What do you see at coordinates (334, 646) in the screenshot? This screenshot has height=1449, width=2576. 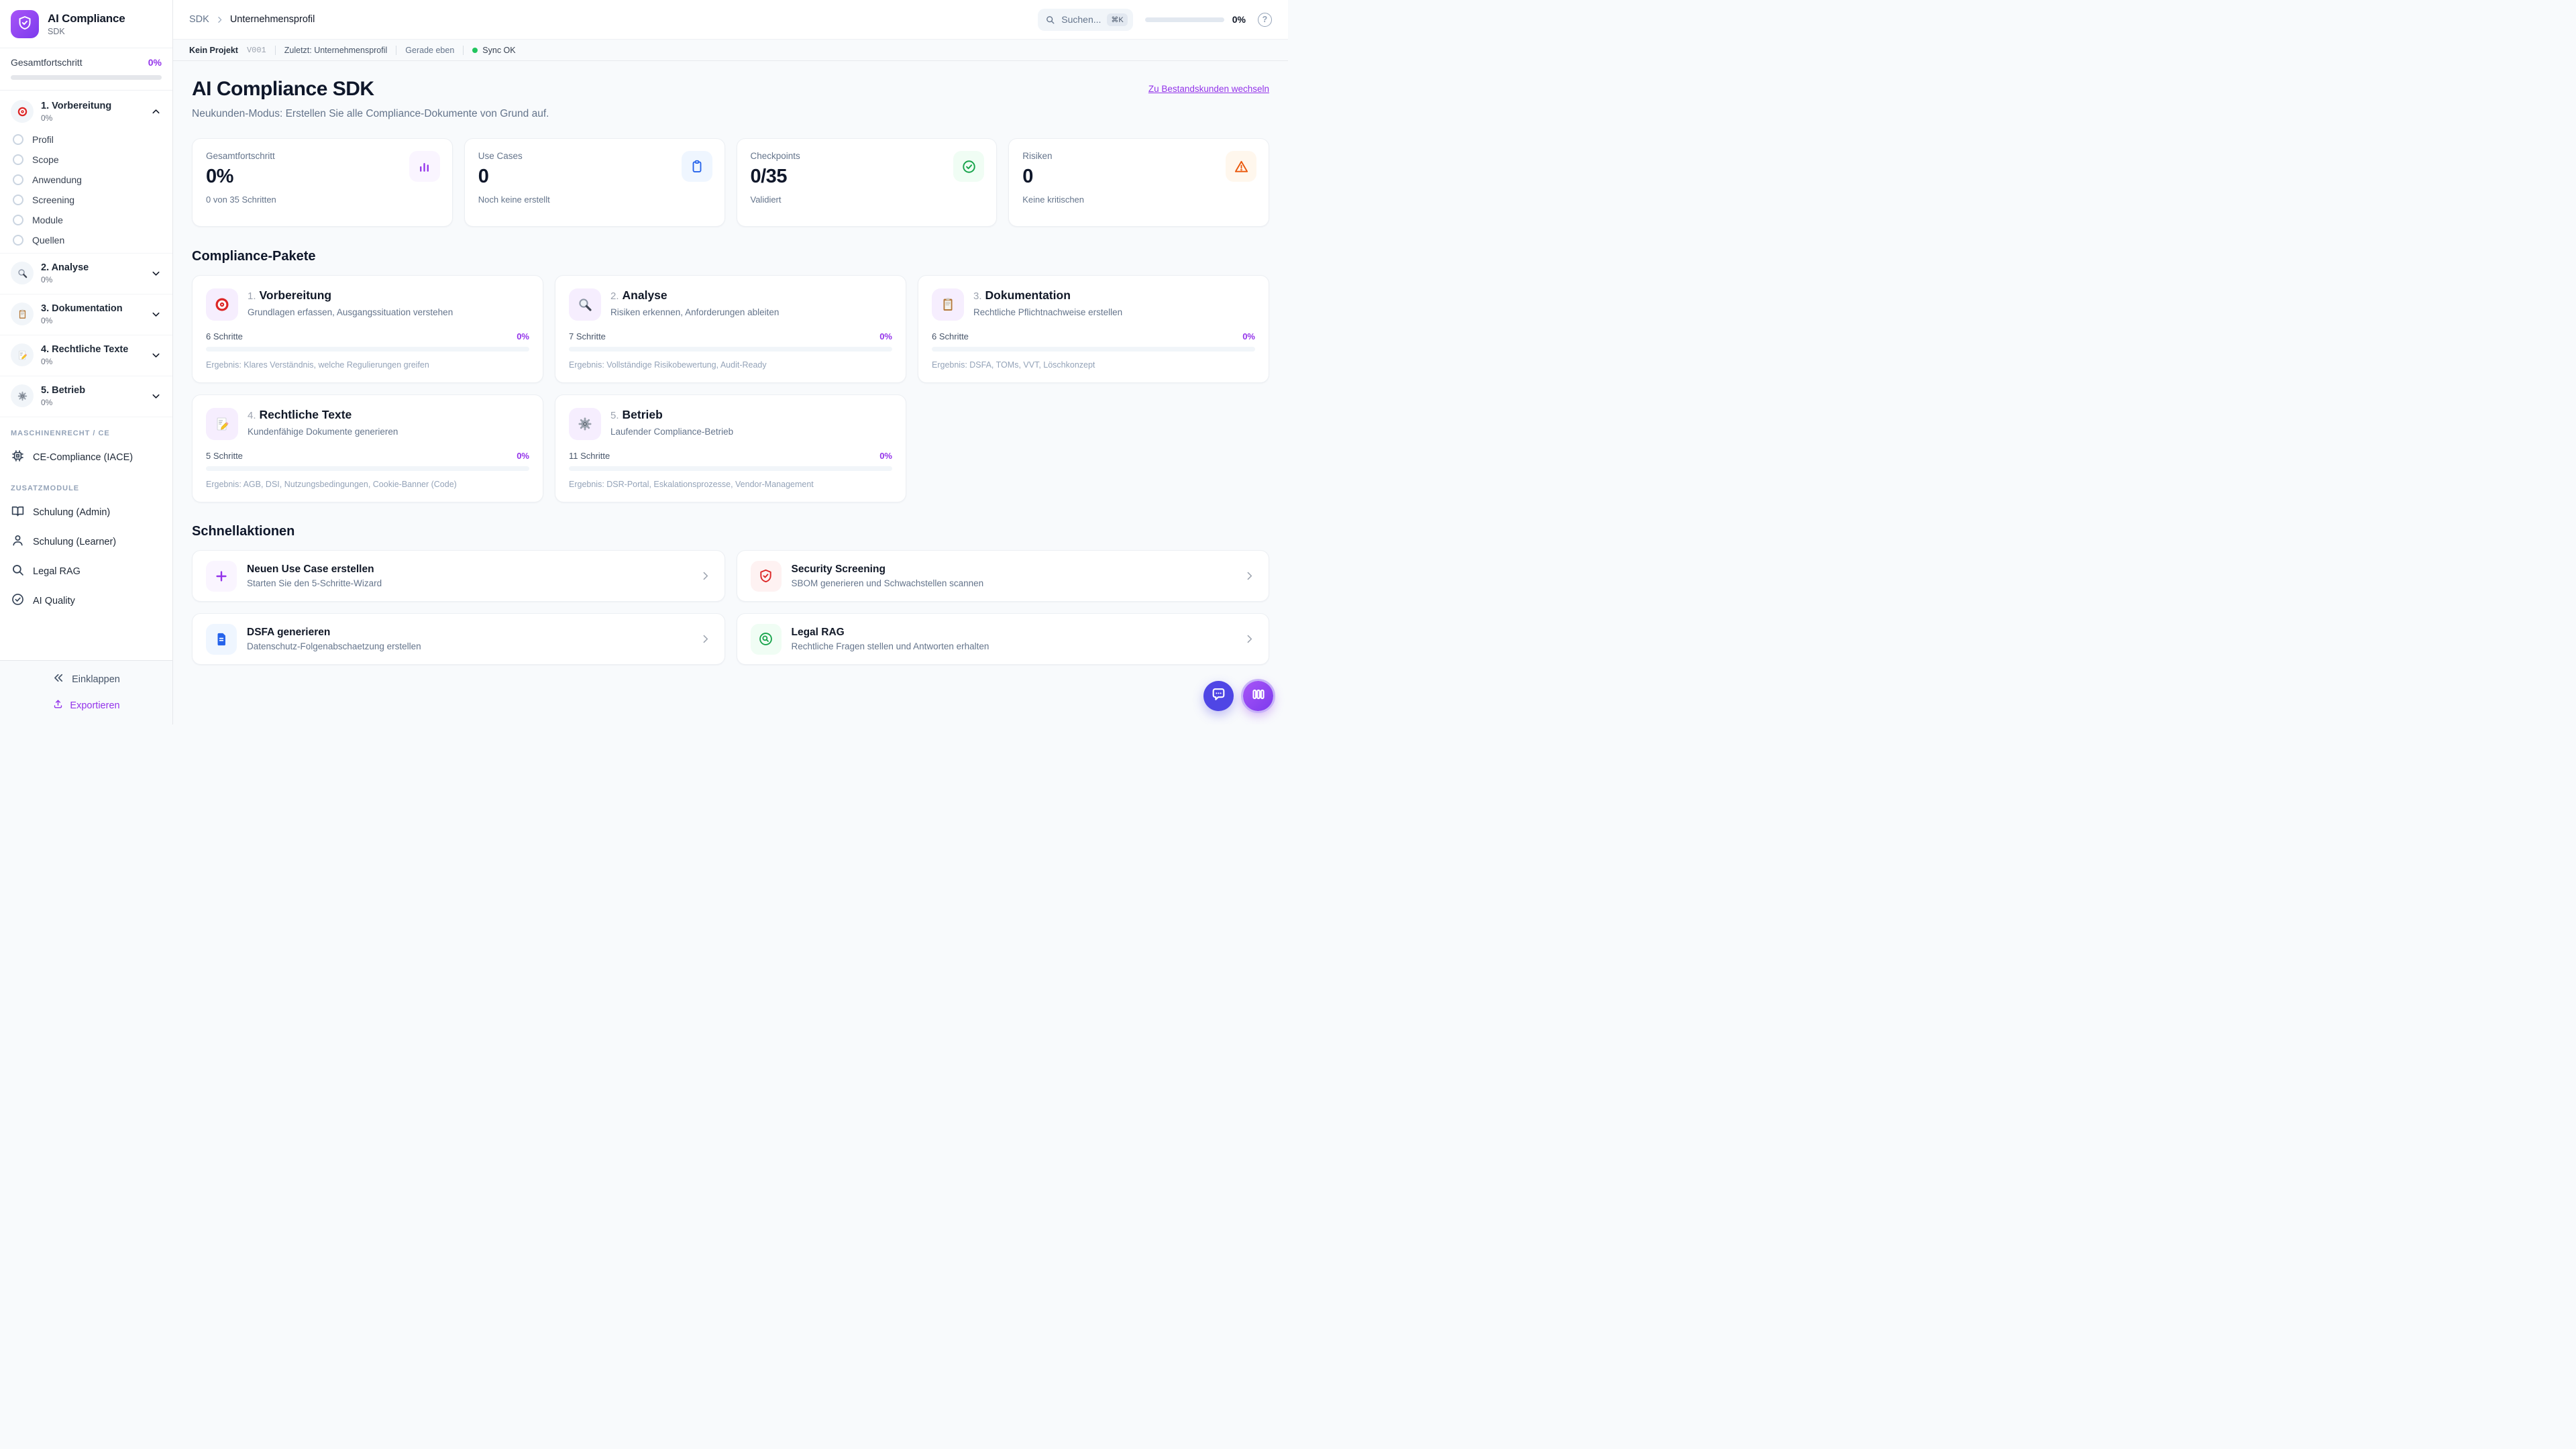 I see `action-subtitle: Datenschutz-Folgenabschaetzung erstellen` at bounding box center [334, 646].